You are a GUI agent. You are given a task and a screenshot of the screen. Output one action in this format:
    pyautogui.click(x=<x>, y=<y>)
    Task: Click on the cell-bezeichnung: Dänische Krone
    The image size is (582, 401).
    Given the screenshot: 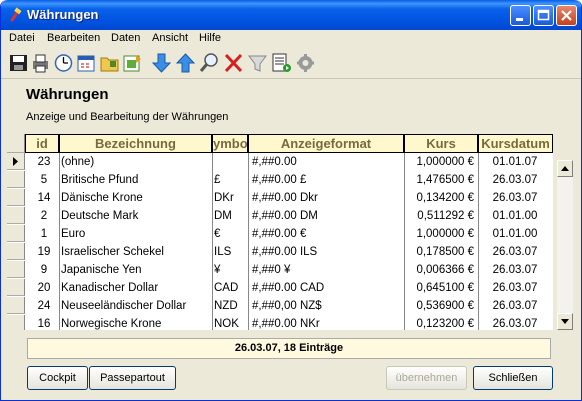 What is the action you would take?
    pyautogui.click(x=102, y=198)
    